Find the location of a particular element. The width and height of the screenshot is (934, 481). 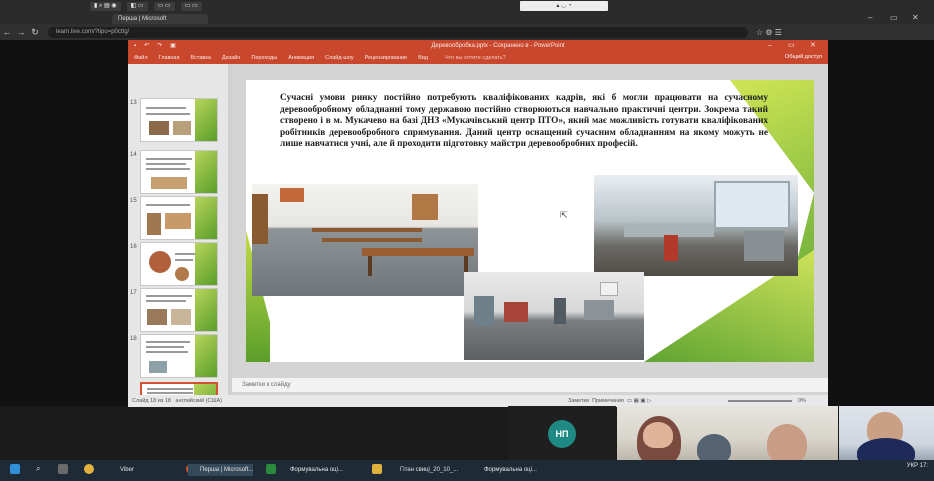

slide-counter: Слайд 18 из 18 английский (США) is located at coordinates (177, 401).